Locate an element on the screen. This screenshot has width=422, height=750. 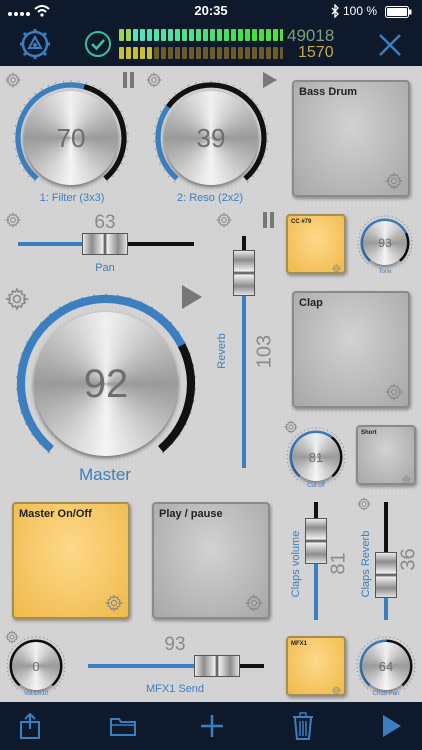
pad-title: Master On/Off is located at coordinates (55, 514).